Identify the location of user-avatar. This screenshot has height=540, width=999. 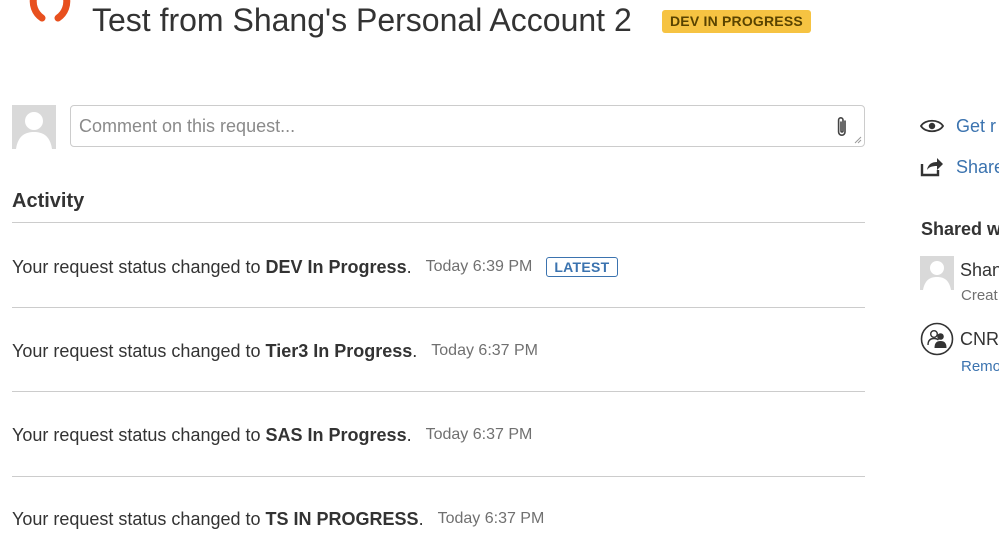
(34, 127).